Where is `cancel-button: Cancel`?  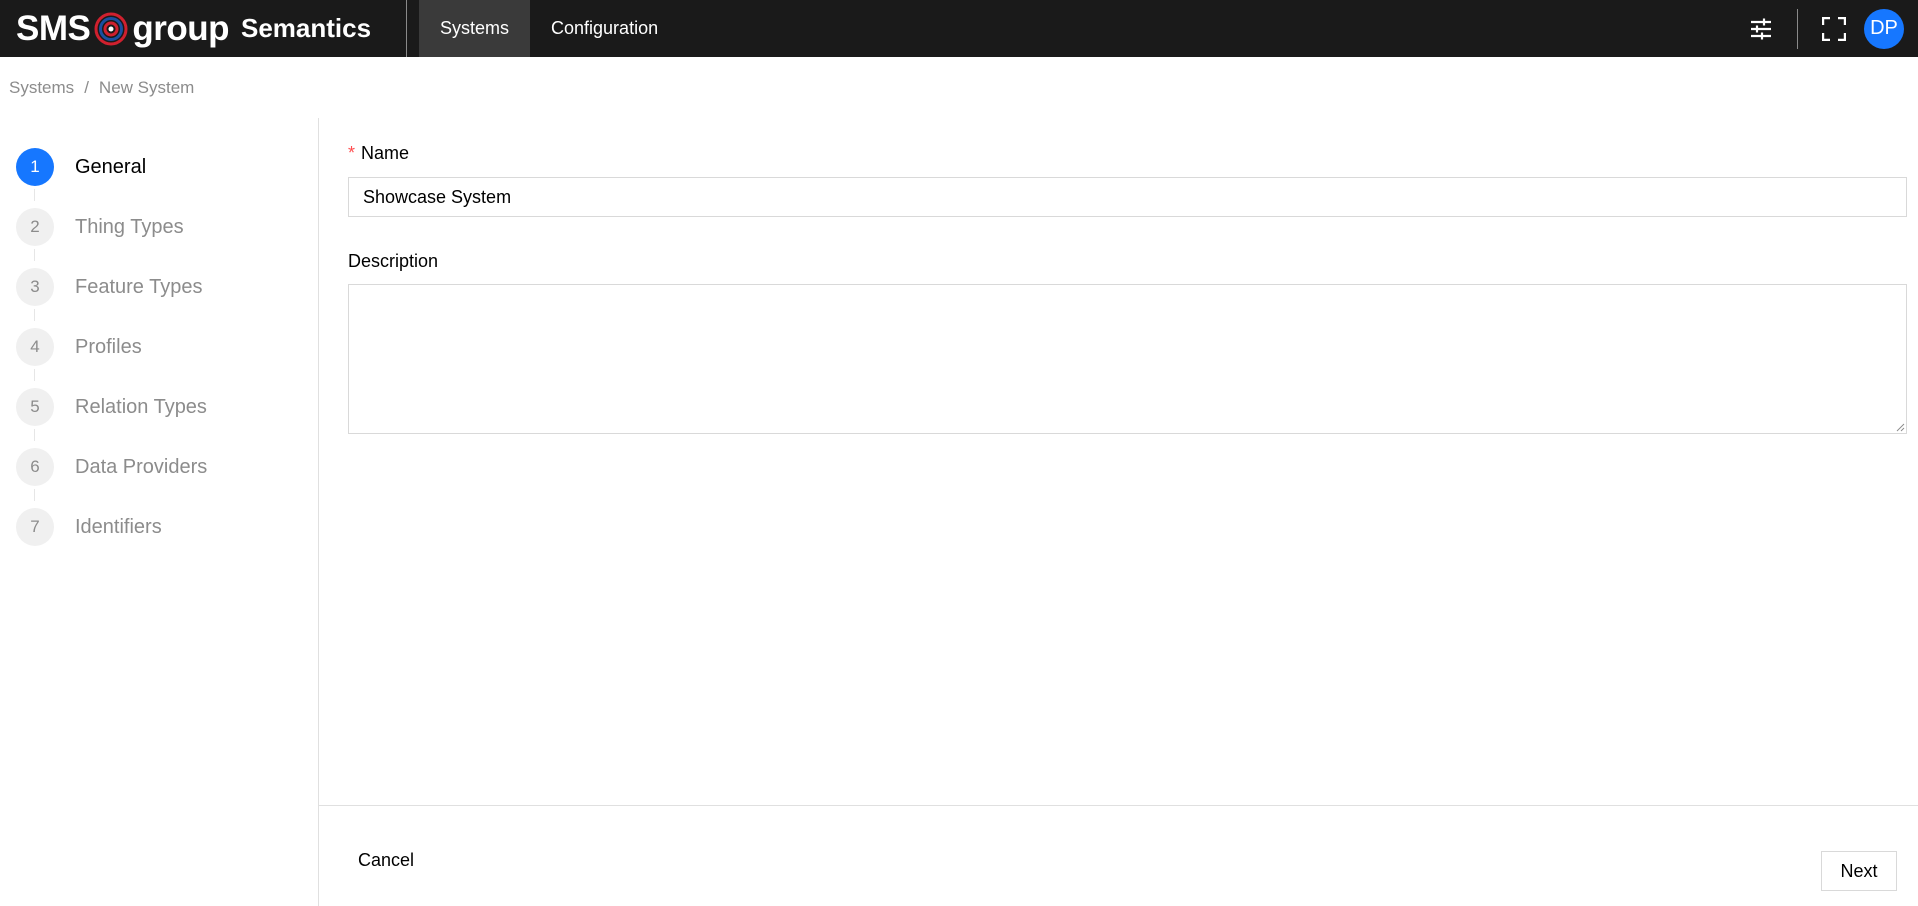 cancel-button: Cancel is located at coordinates (386, 860).